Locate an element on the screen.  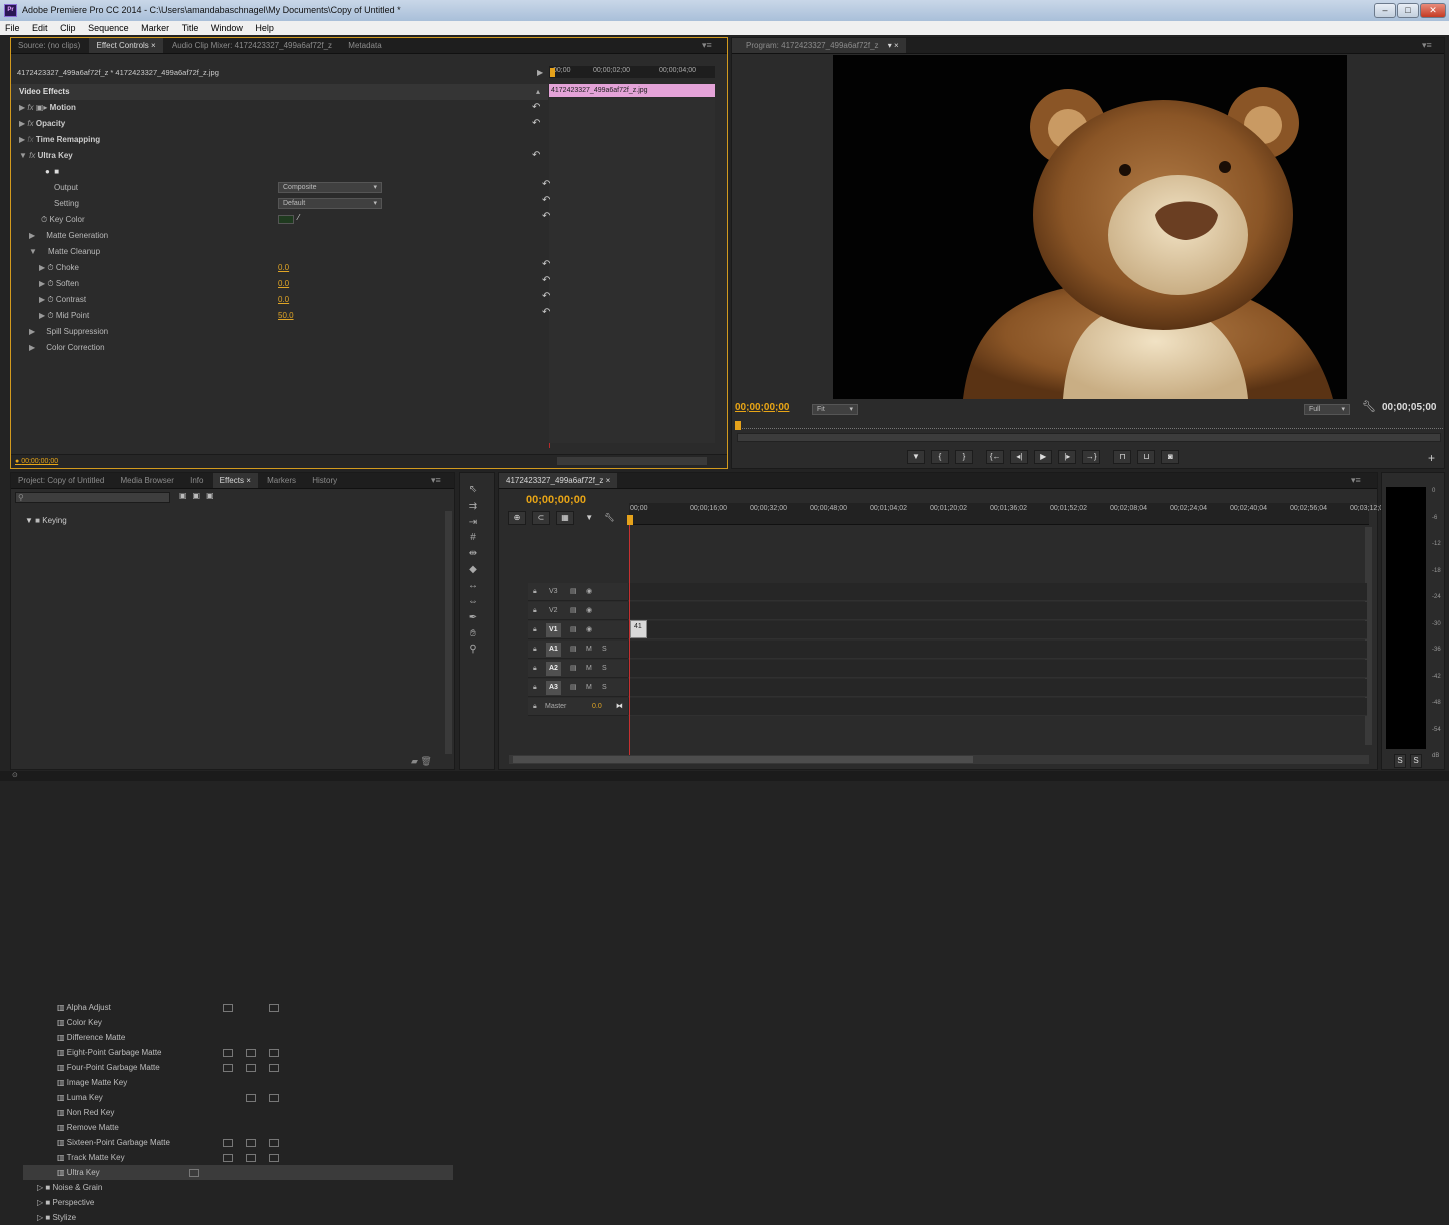
menu-title: Title is located at coordinates (190, 28).